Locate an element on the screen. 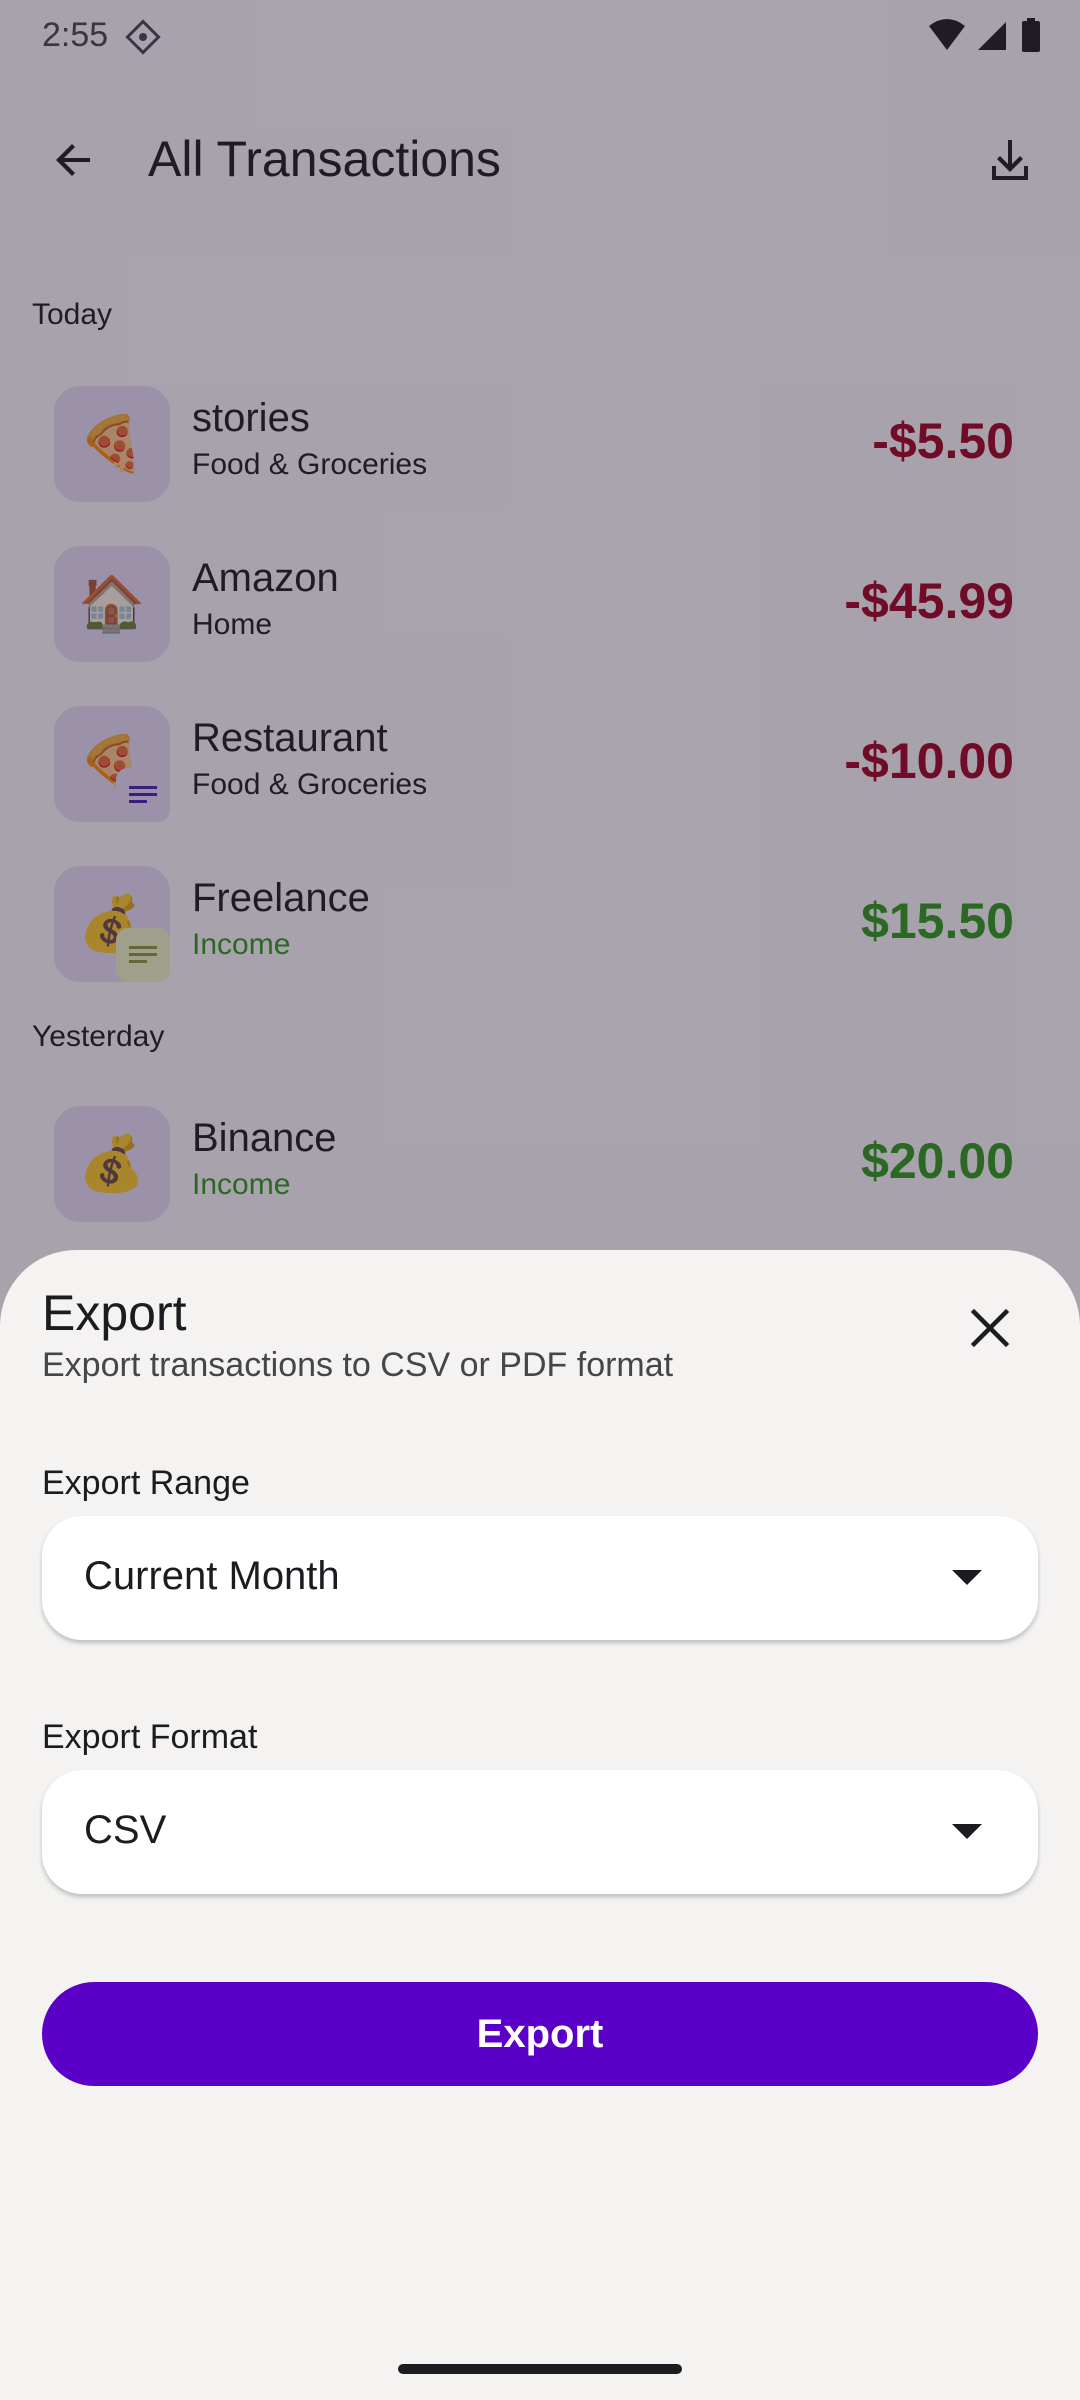  export-button: Export is located at coordinates (540, 2034).